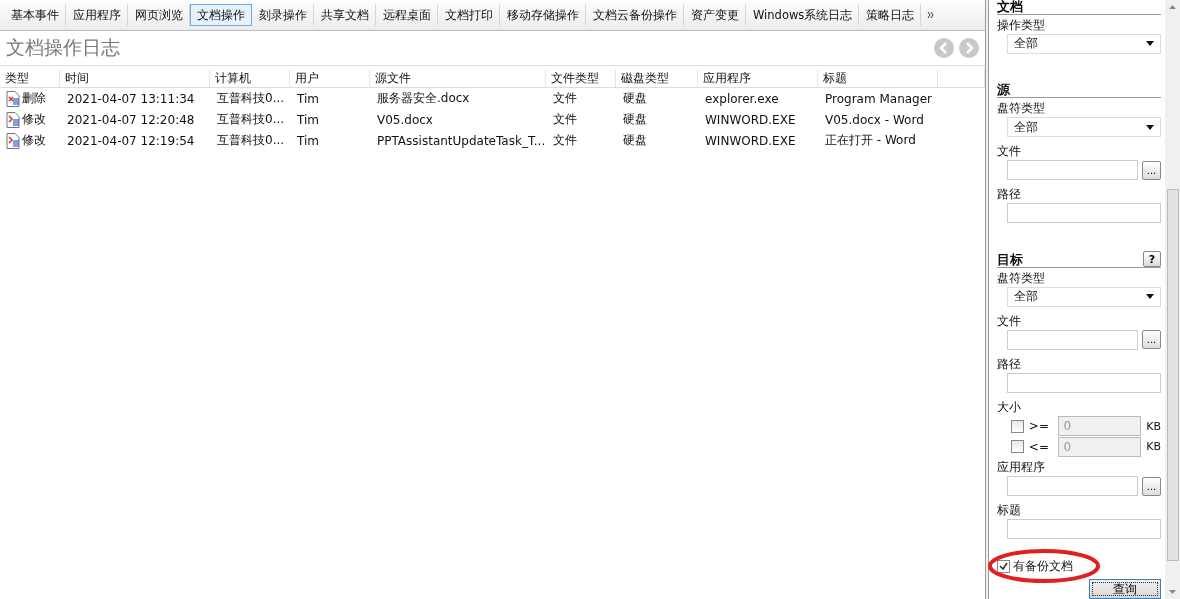  What do you see at coordinates (30, 78) in the screenshot?
I see `column-header: 类型` at bounding box center [30, 78].